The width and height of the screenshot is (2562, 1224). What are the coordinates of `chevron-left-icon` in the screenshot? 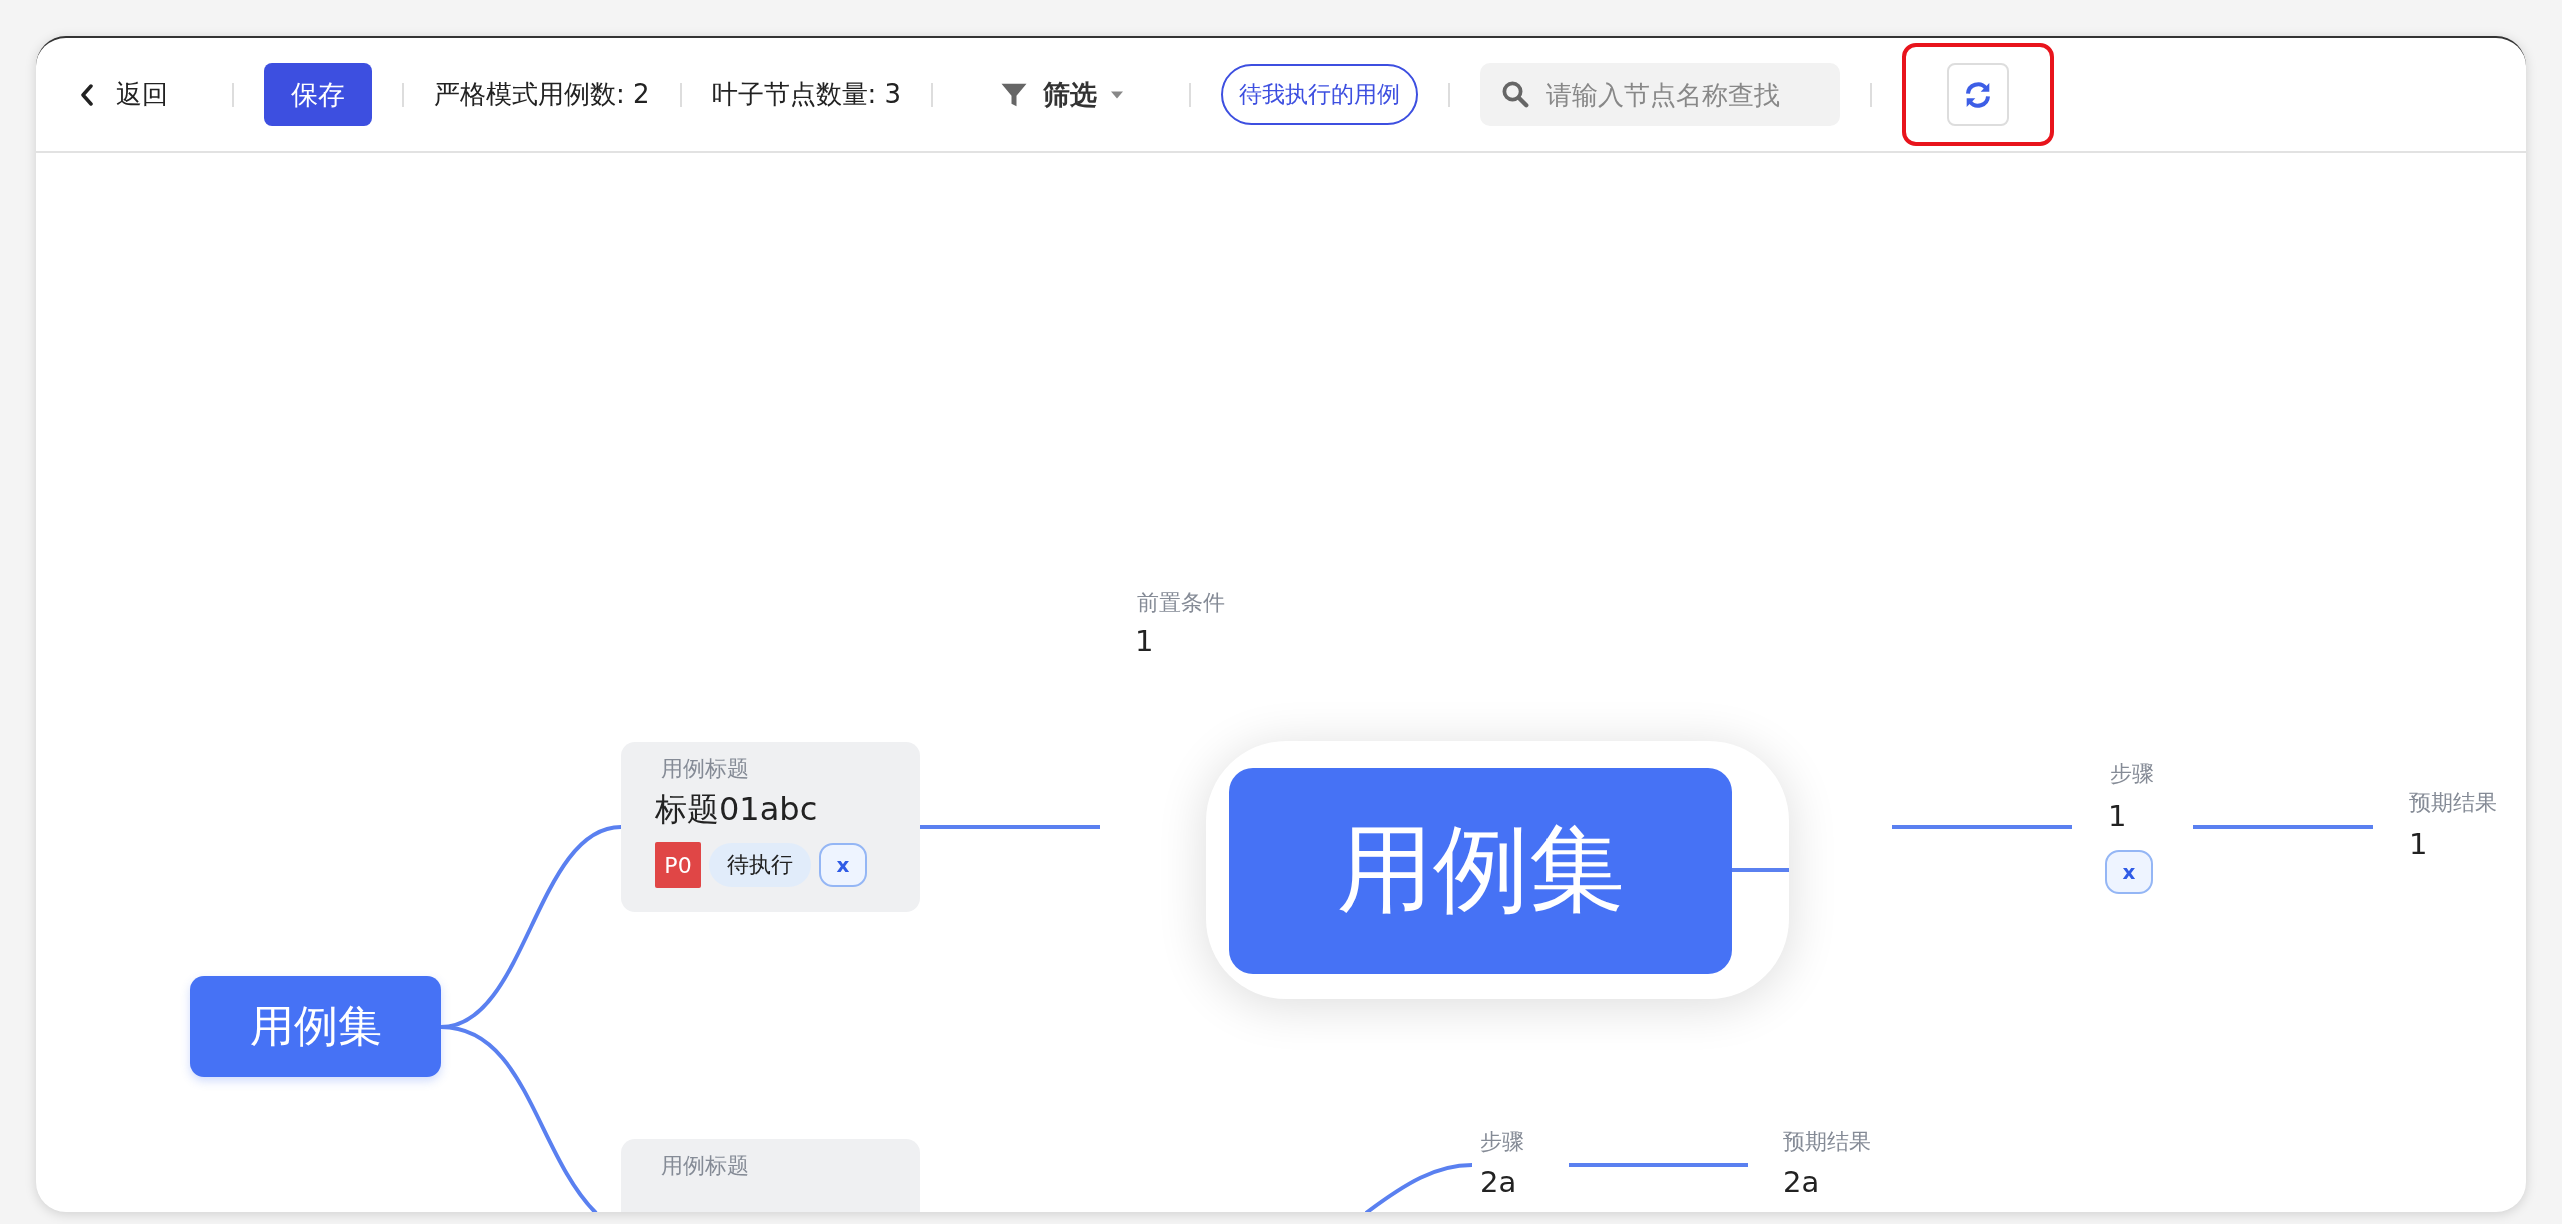 It's located at (87, 94).